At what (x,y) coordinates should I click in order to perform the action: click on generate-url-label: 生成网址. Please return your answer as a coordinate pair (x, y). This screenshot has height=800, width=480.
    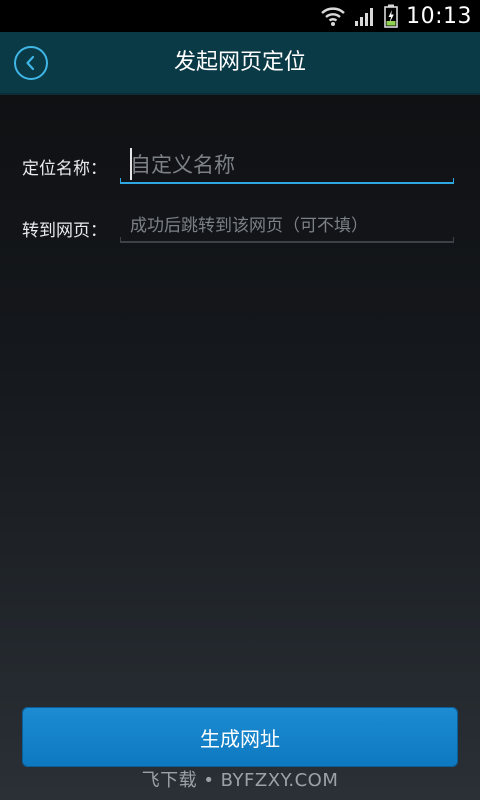
    Looking at the image, I should click on (240, 738).